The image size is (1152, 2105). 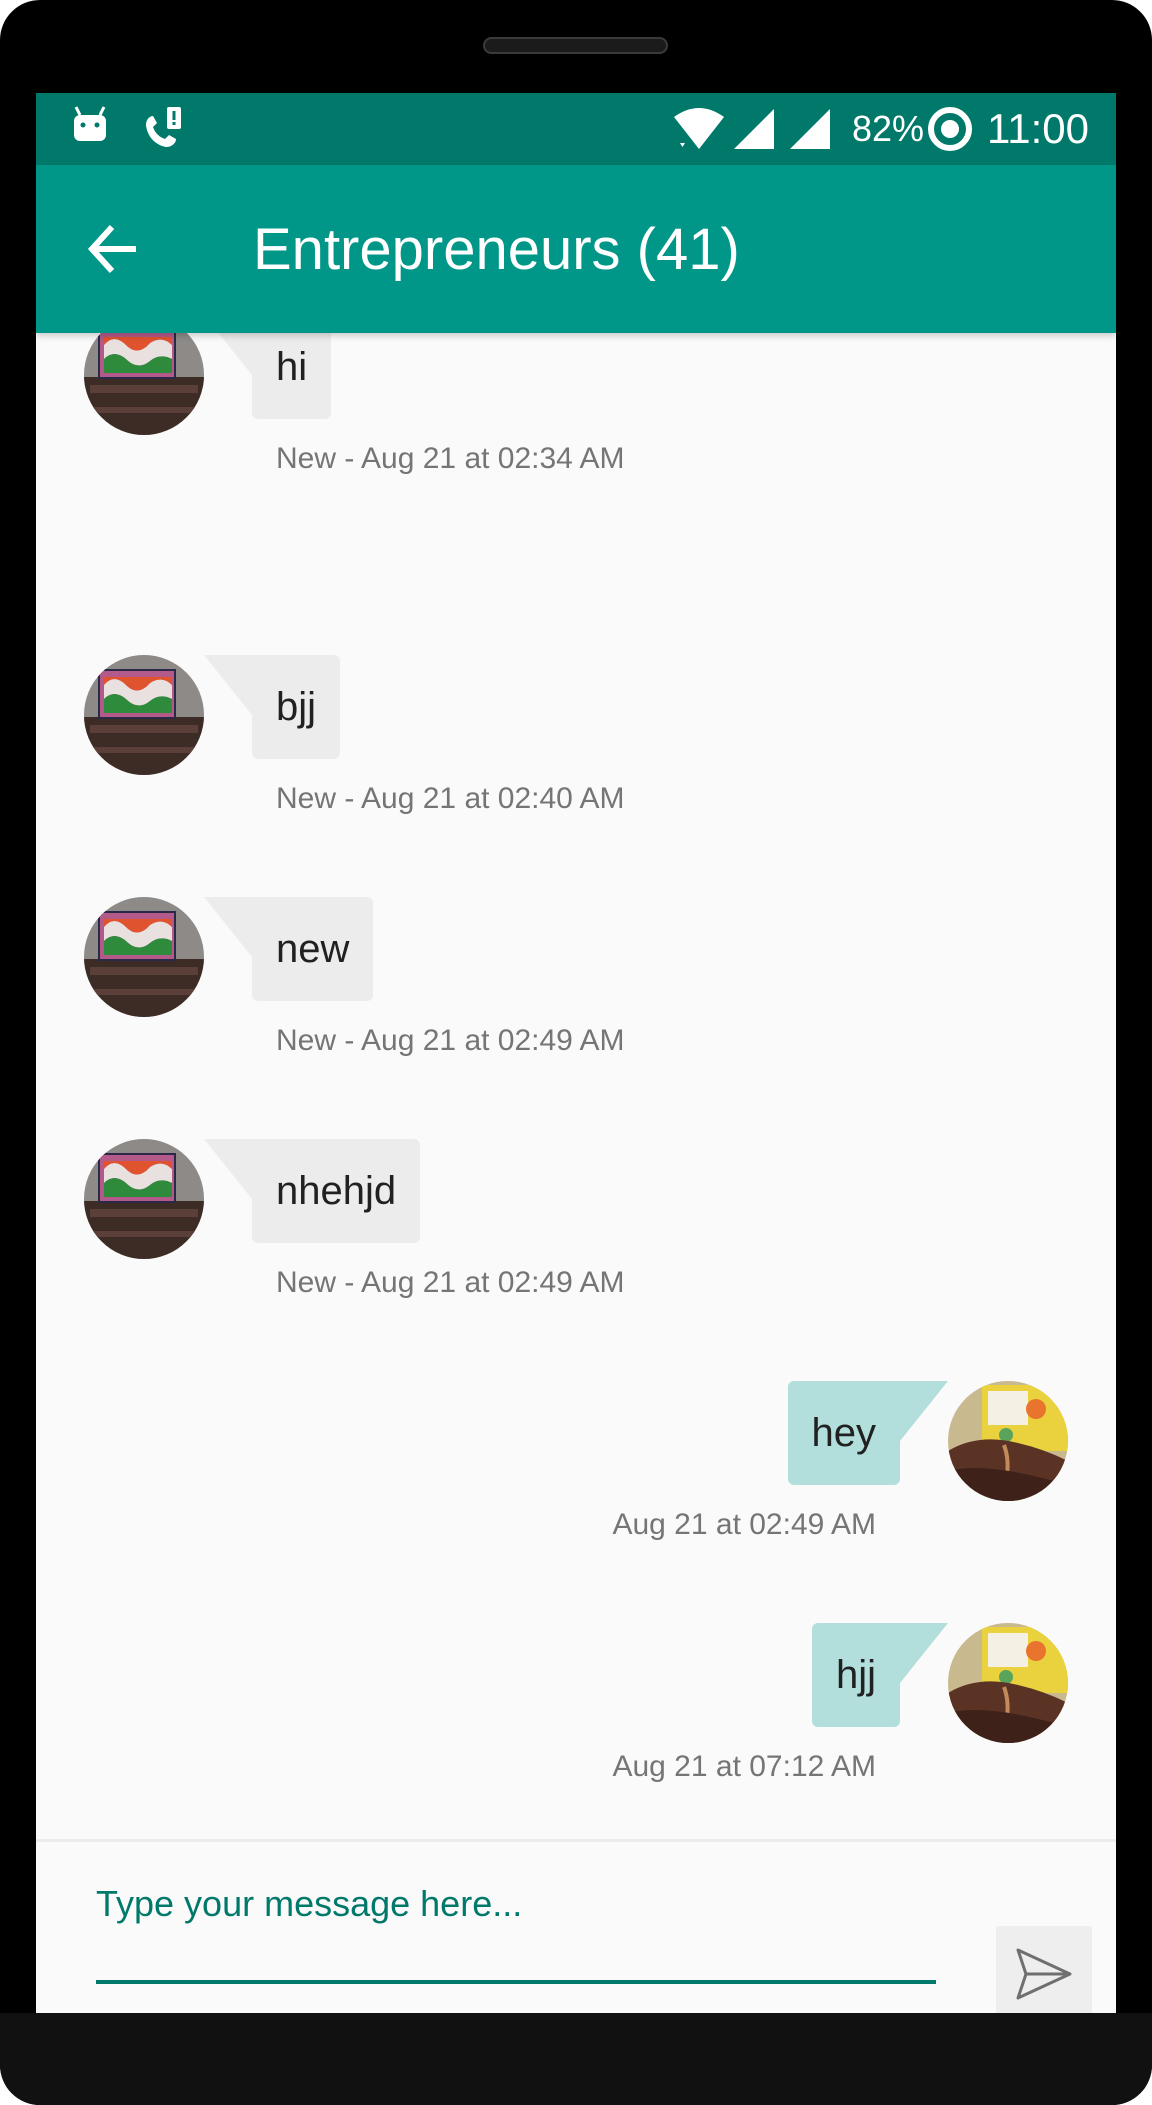 I want to click on chat-title: Entrepreneurs (41), so click(x=496, y=249).